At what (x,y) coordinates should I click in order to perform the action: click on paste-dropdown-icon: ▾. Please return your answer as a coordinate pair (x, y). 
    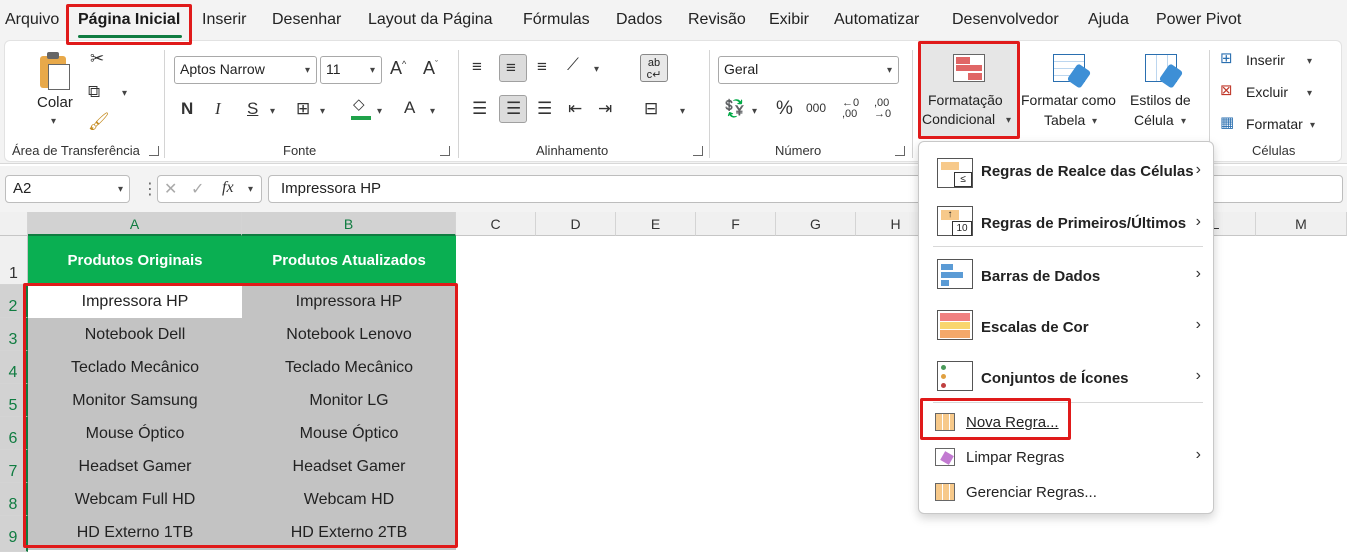
    Looking at the image, I should click on (53, 121).